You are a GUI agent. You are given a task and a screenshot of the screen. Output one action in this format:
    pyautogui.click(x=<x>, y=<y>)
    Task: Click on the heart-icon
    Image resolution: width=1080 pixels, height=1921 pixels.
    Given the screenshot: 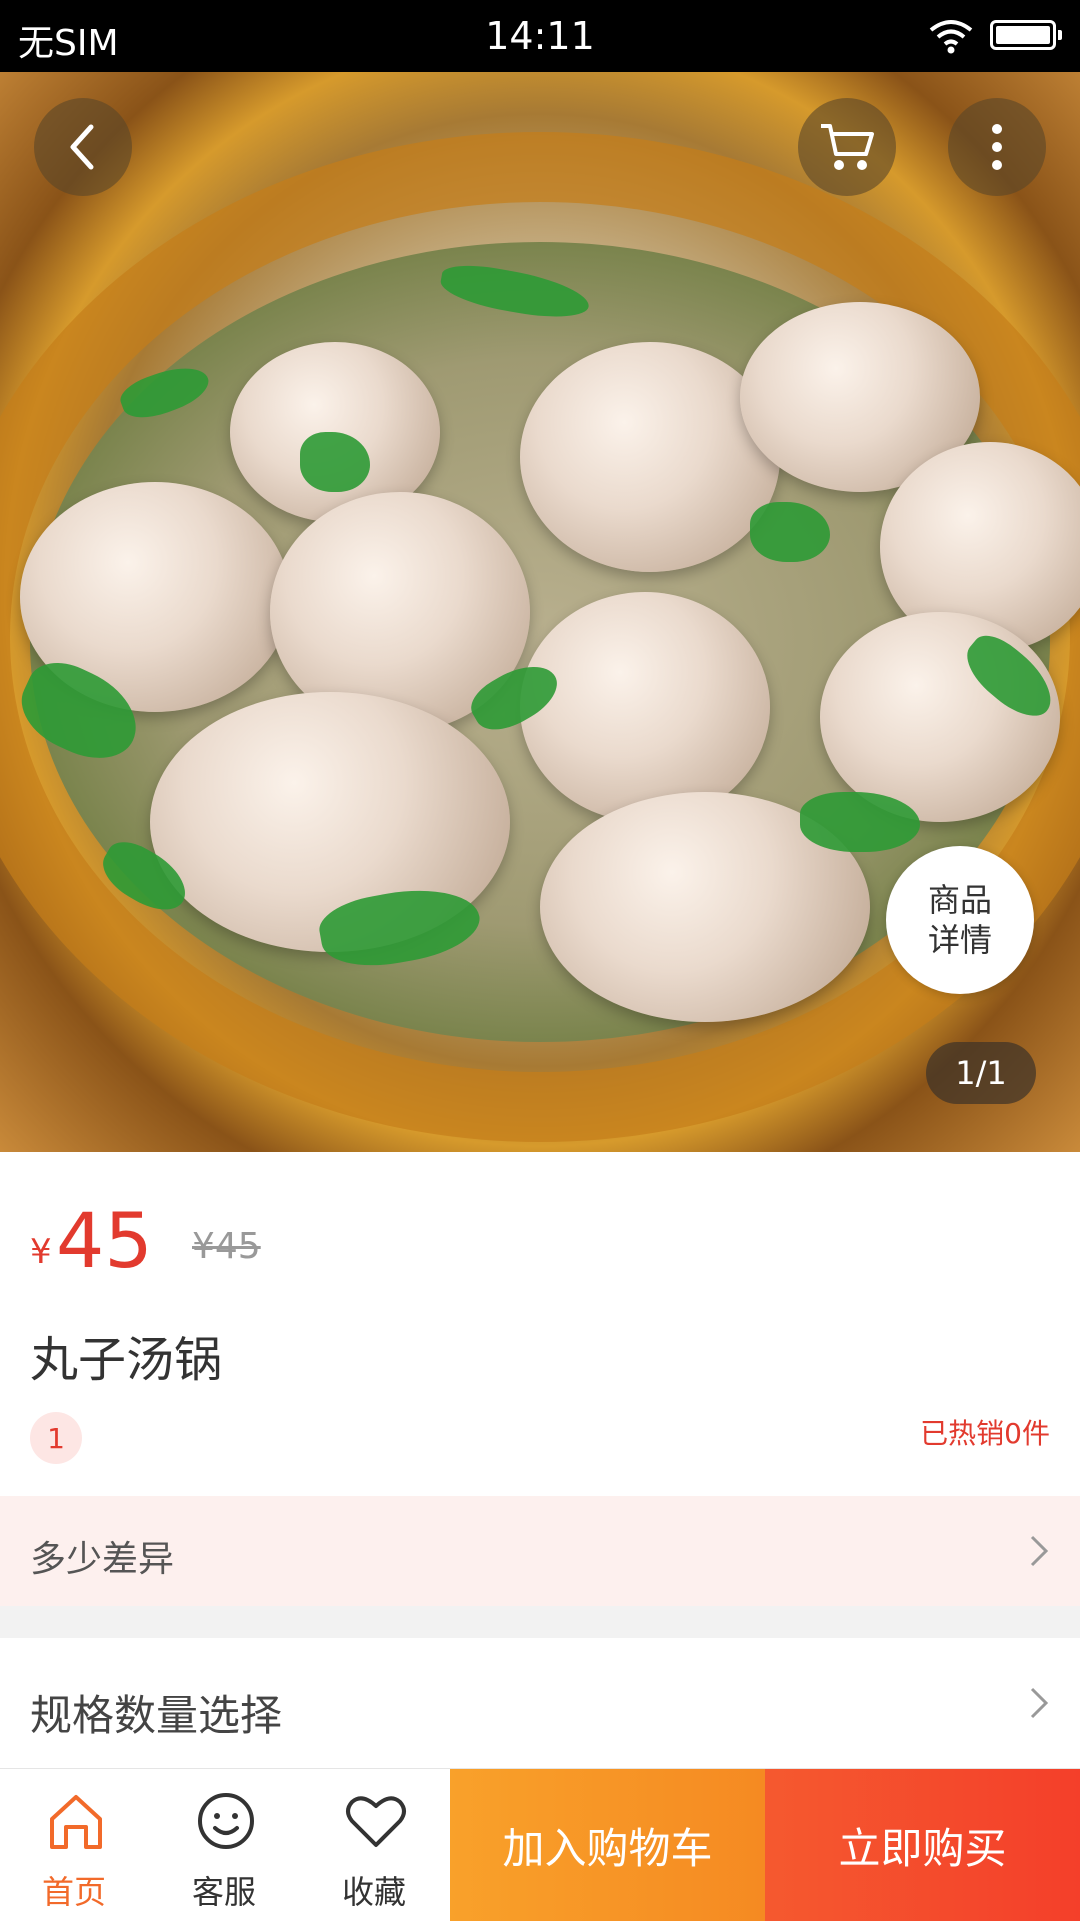 What is the action you would take?
    pyautogui.click(x=376, y=1821)
    